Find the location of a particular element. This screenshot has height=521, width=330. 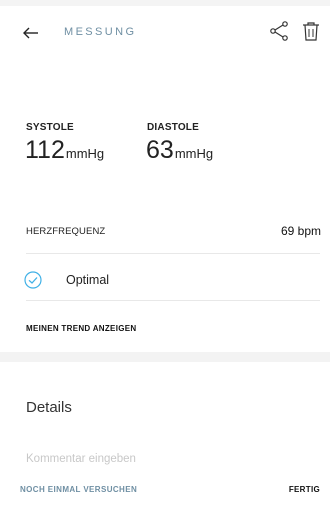

check-circle-icon is located at coordinates (33, 280).